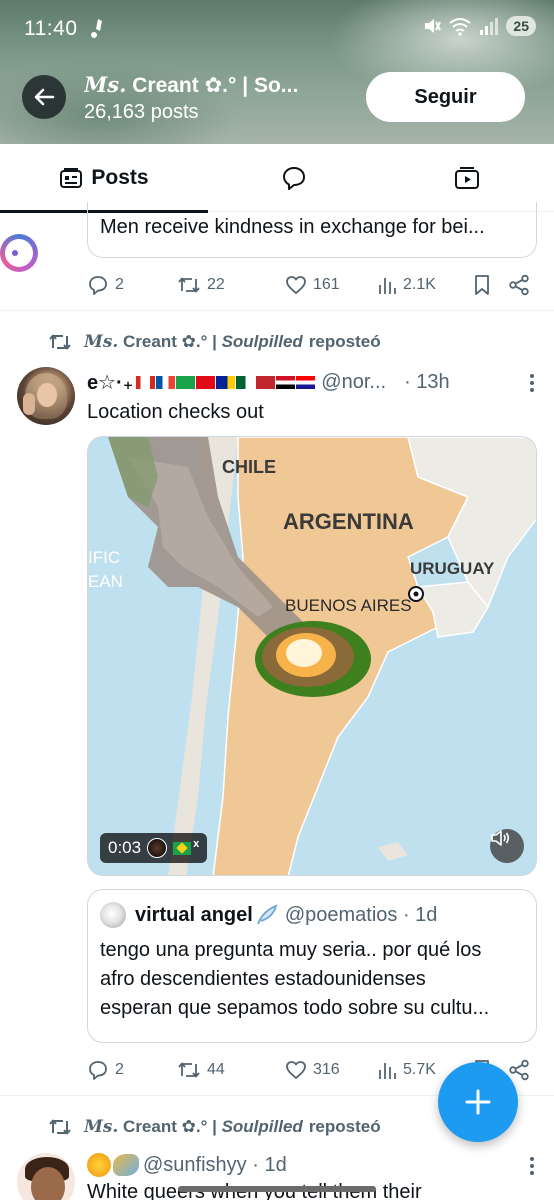 The width and height of the screenshot is (554, 1200). What do you see at coordinates (249, 467) in the screenshot?
I see `map-label-chile: CHILE` at bounding box center [249, 467].